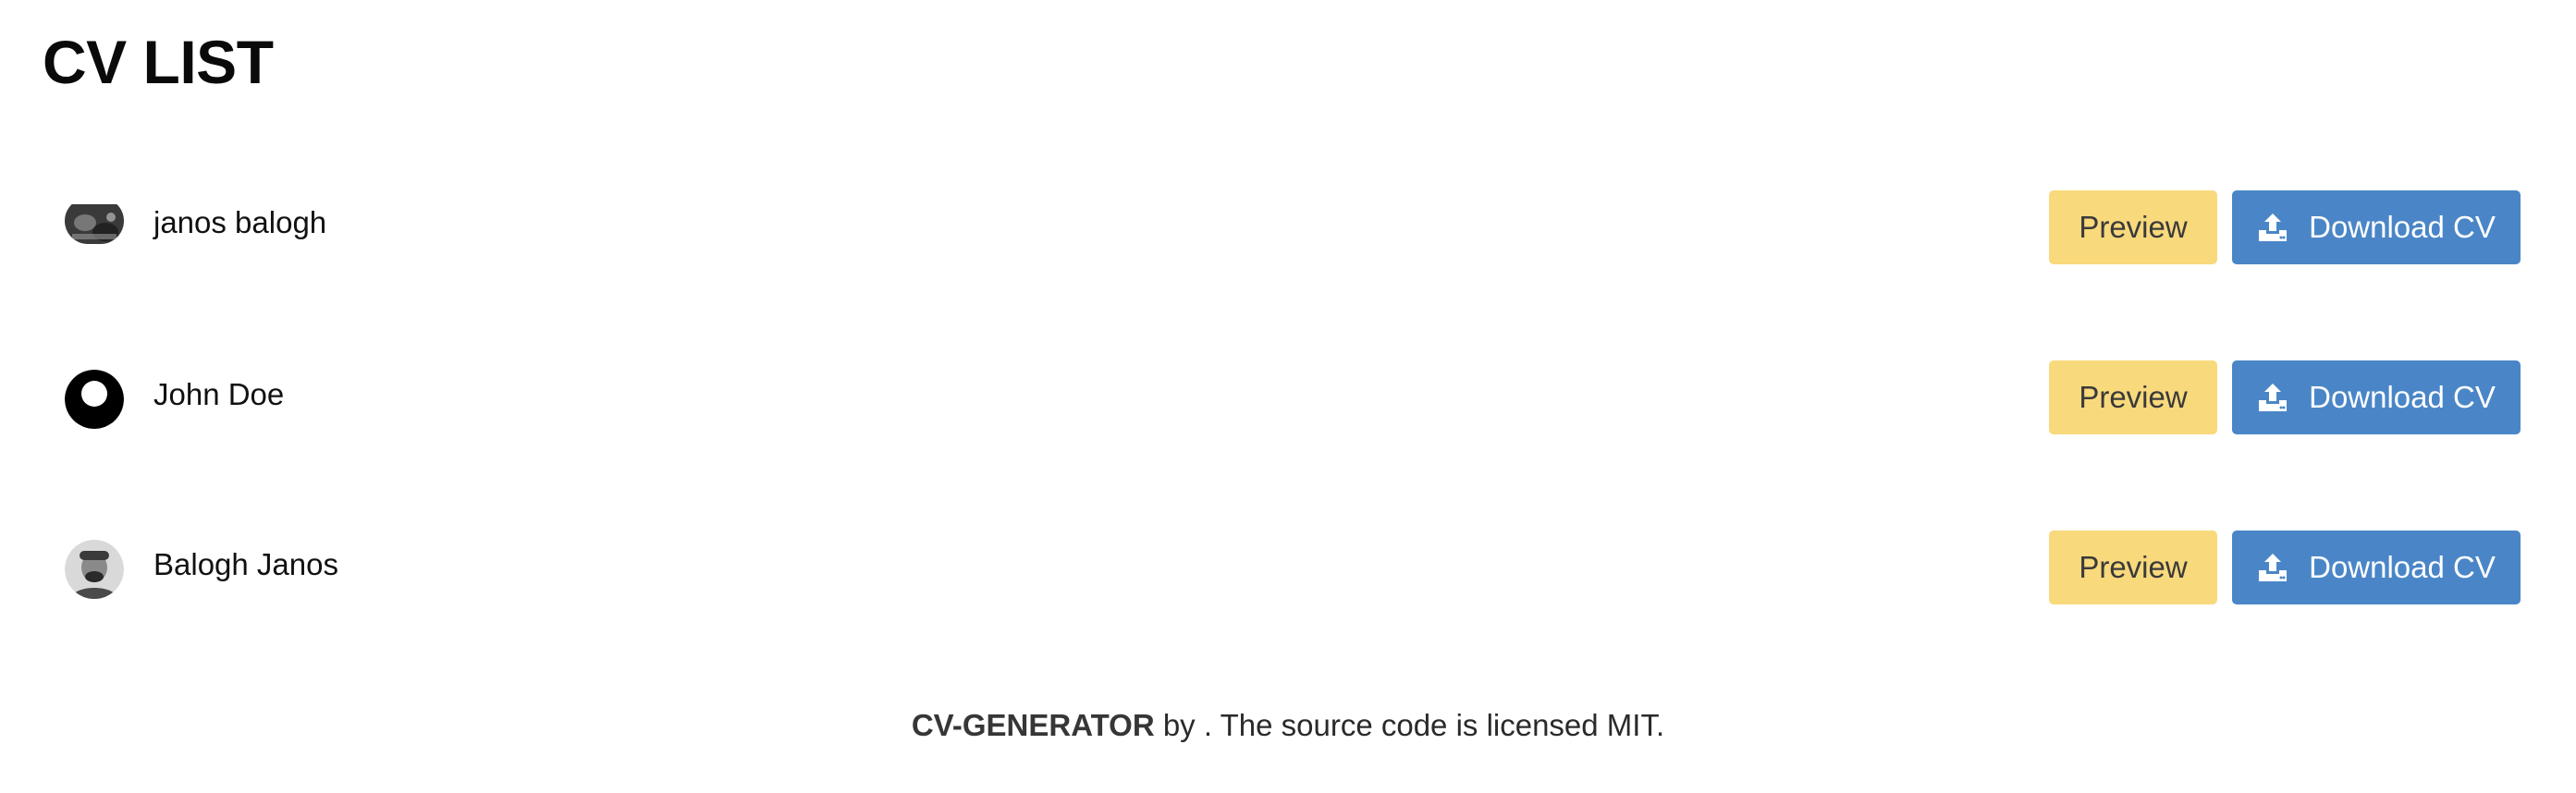  Describe the element at coordinates (1288, 399) in the screenshot. I see `cv-list-item: John Doe Preview Download CV` at that location.